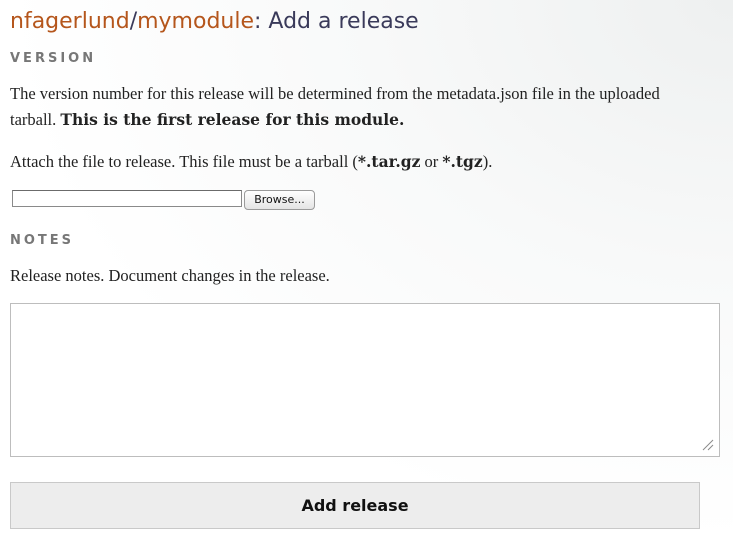 Image resolution: width=733 pixels, height=545 pixels. Describe the element at coordinates (431, 161) in the screenshot. I see `attach-mid: or` at that location.